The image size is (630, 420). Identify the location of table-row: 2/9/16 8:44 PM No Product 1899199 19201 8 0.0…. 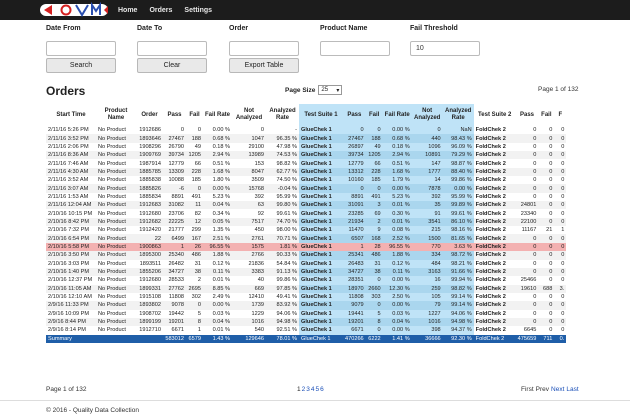
(306, 322).